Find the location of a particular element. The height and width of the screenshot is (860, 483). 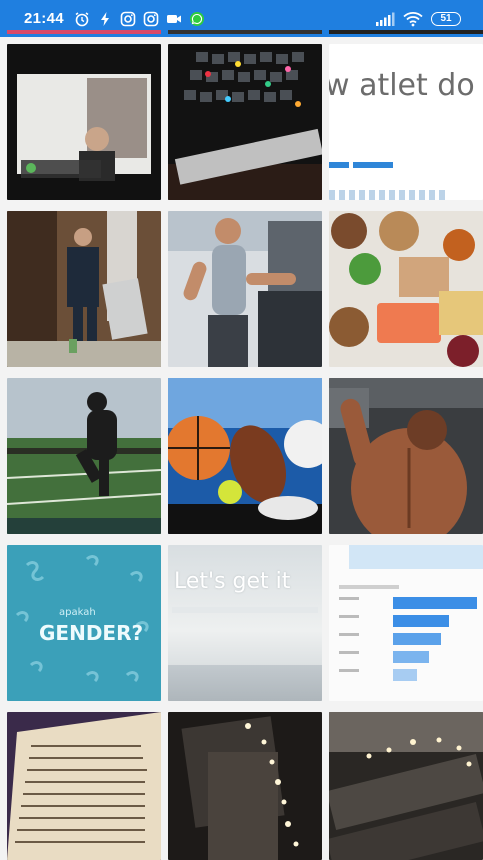

tv-screen-image is located at coordinates (84, 122).